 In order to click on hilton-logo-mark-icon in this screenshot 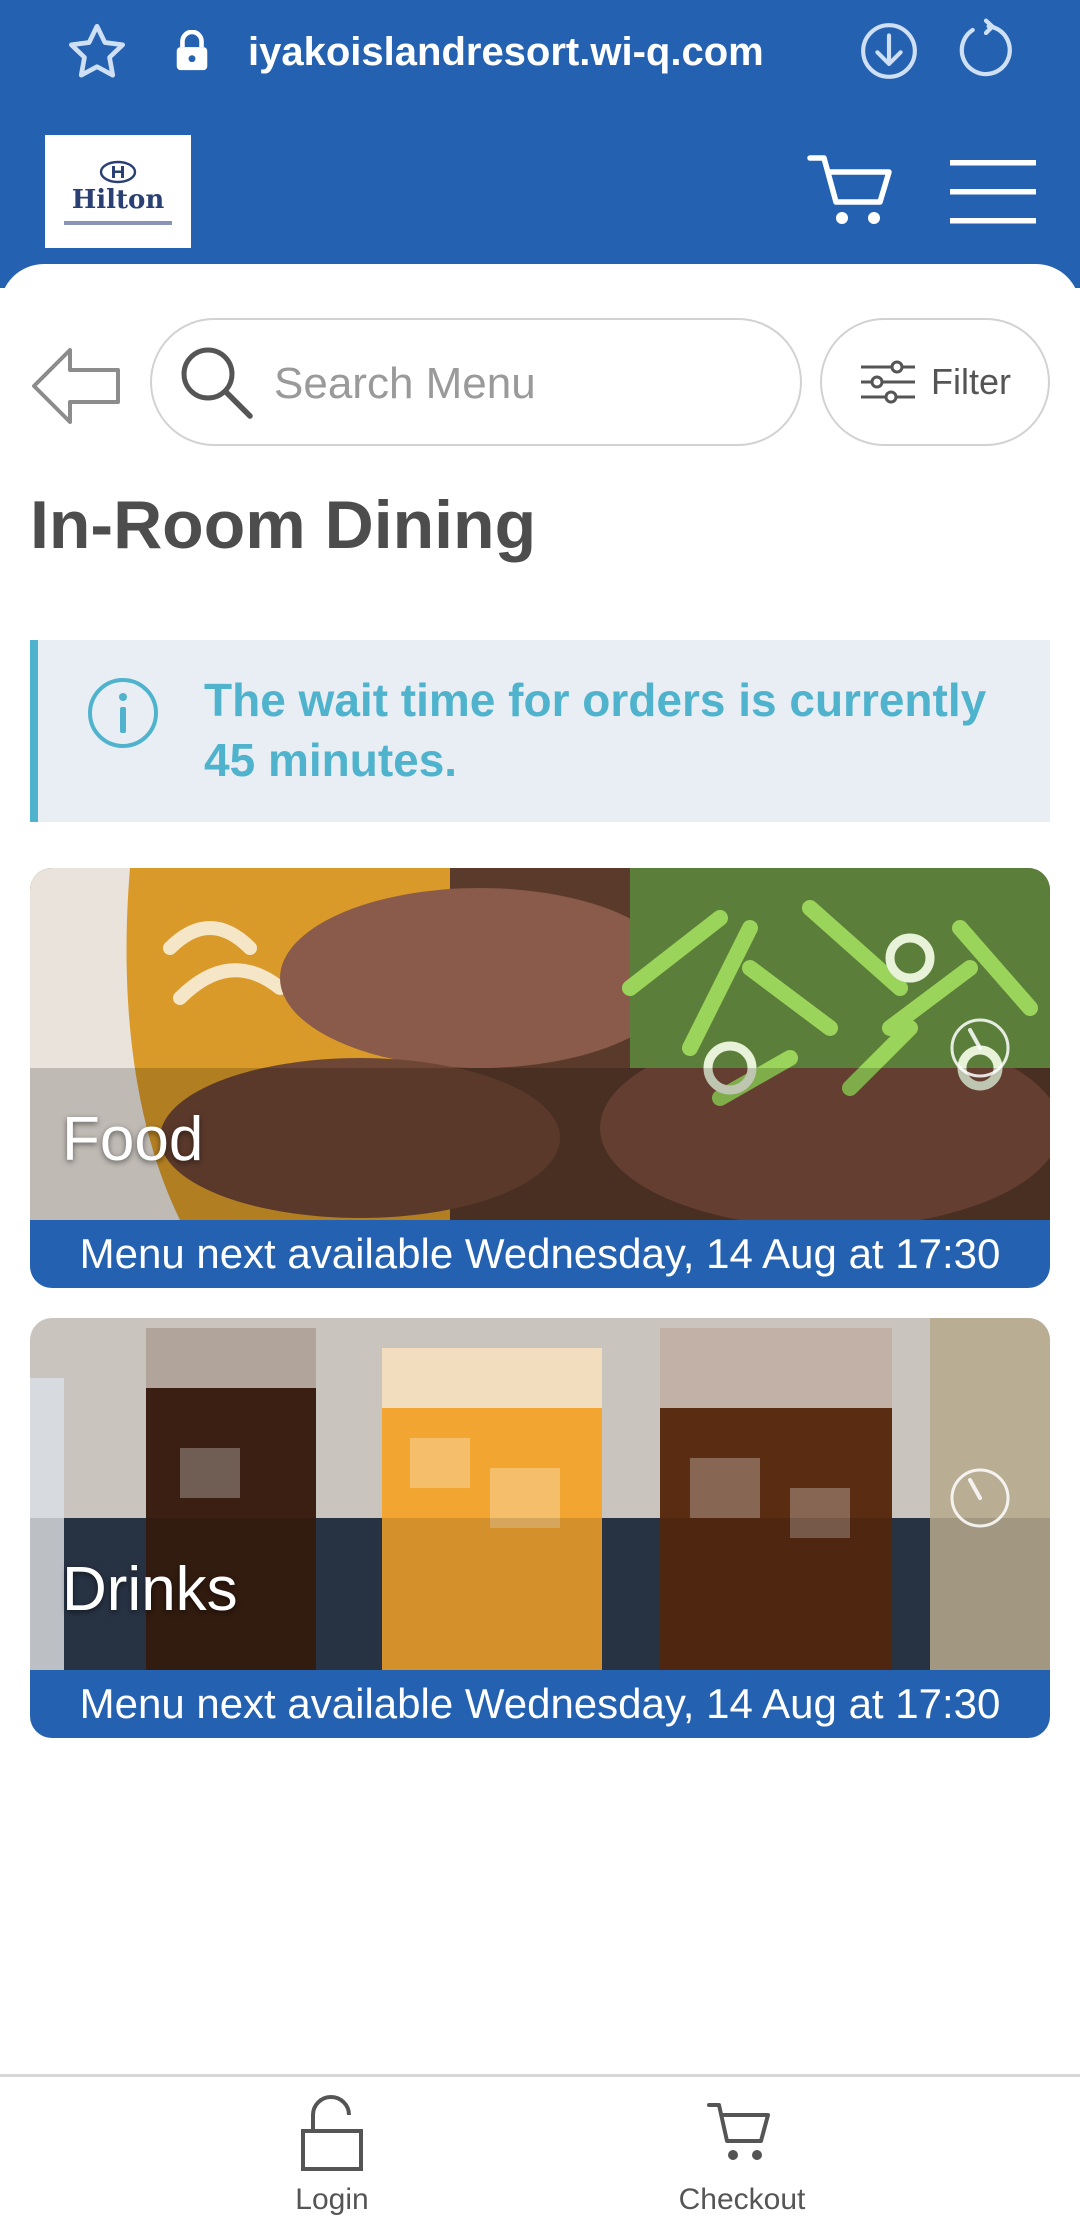, I will do `click(118, 171)`.